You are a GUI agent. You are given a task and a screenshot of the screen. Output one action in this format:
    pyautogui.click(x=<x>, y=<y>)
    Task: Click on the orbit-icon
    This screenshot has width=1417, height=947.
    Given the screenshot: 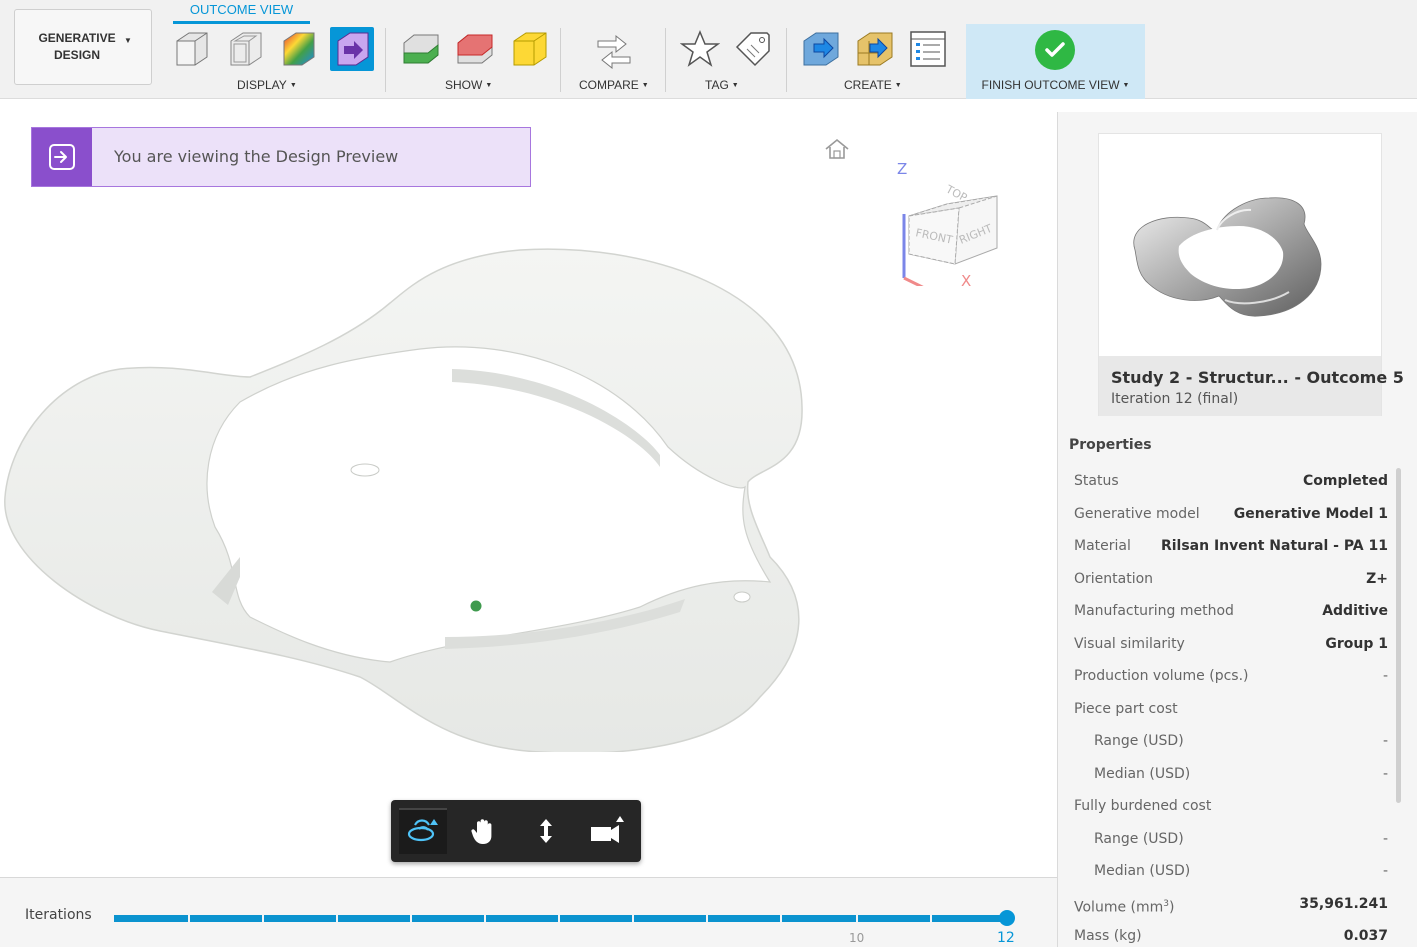 What is the action you would take?
    pyautogui.click(x=423, y=831)
    